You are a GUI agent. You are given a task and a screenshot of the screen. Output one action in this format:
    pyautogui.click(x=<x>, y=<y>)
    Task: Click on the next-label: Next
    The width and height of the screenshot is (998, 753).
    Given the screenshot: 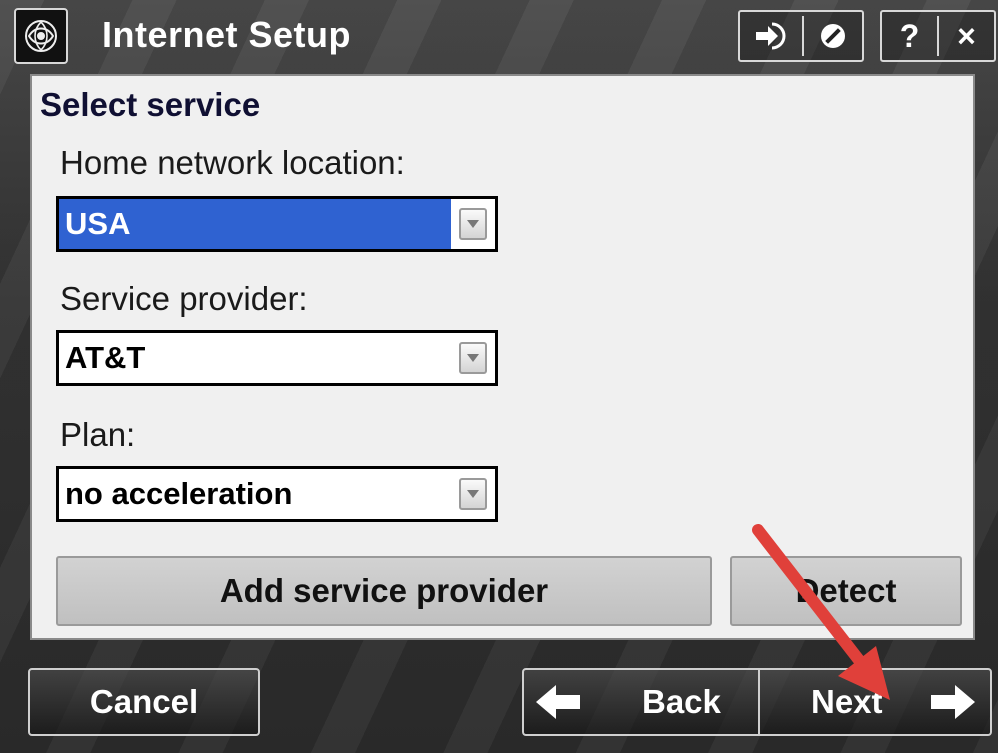 What is the action you would take?
    pyautogui.click(x=847, y=701)
    